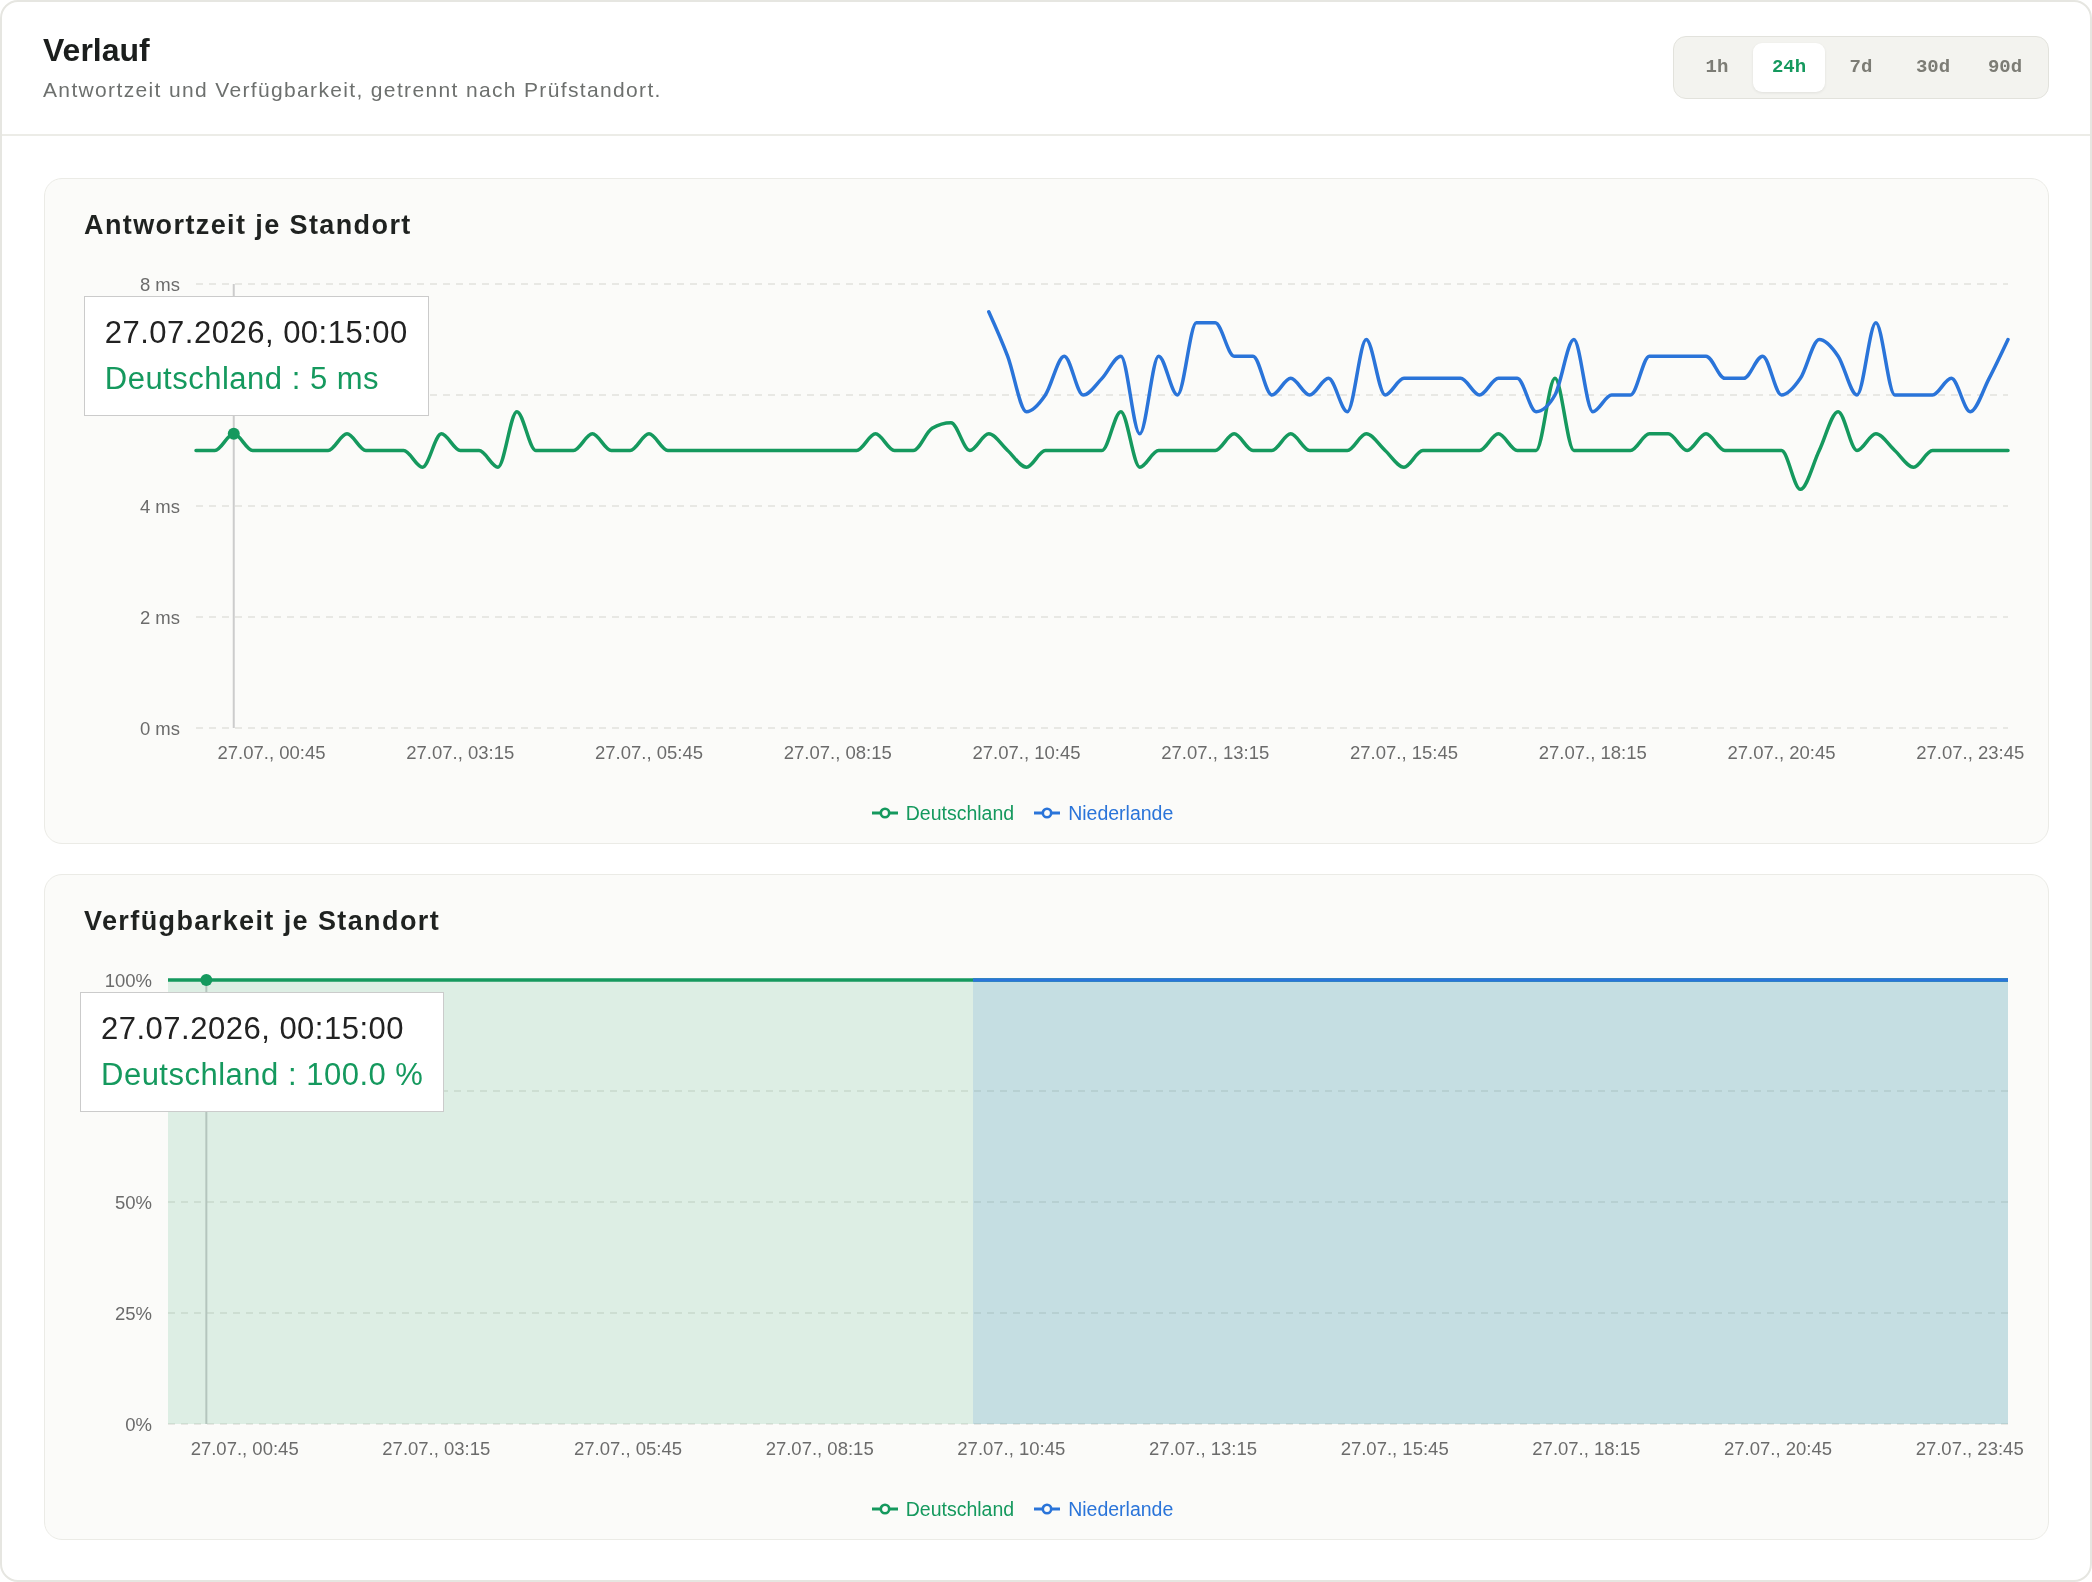 The image size is (2092, 1582). What do you see at coordinates (242, 379) in the screenshot?
I see `tooltip-value: Deutschland : 5 ms` at bounding box center [242, 379].